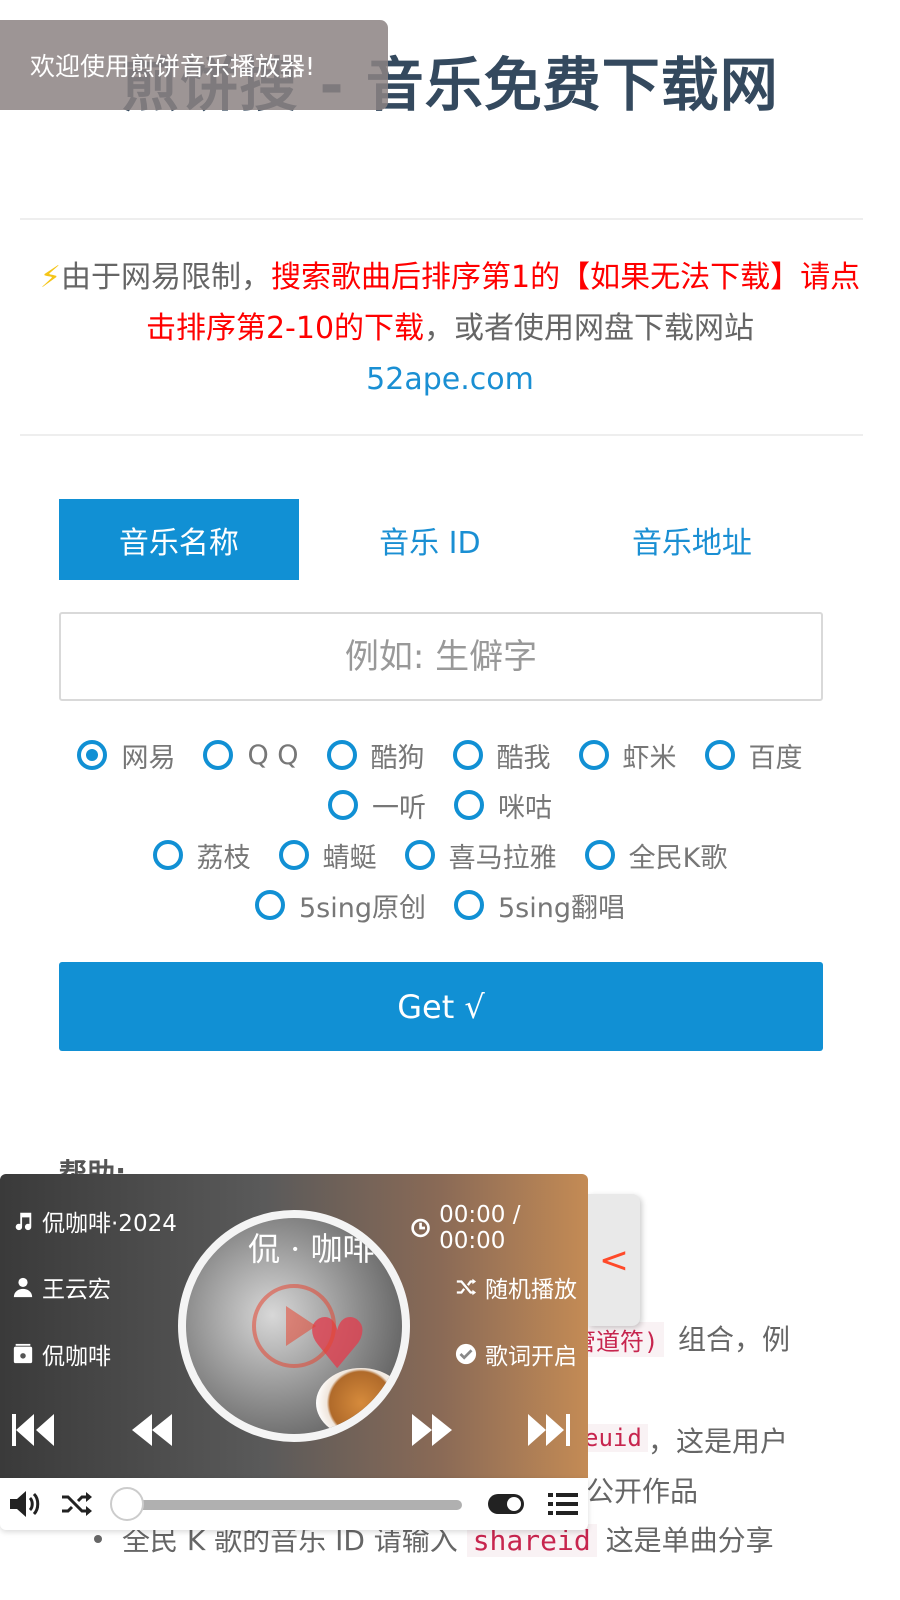 The image size is (900, 1600). I want to click on help-line-kg-tail: 这是单曲分享, so click(689, 1540).